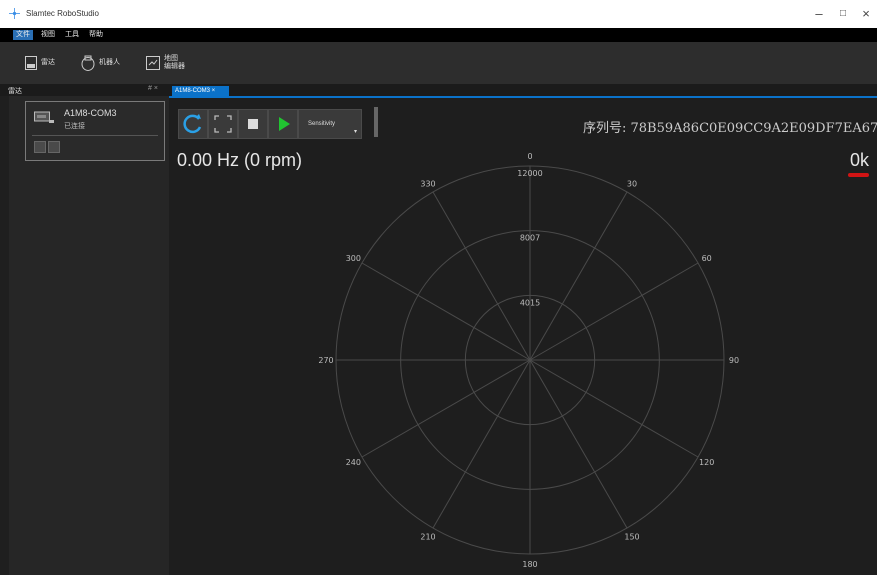 This screenshot has width=877, height=575. Describe the element at coordinates (40, 147) in the screenshot. I see `power-icon` at that location.